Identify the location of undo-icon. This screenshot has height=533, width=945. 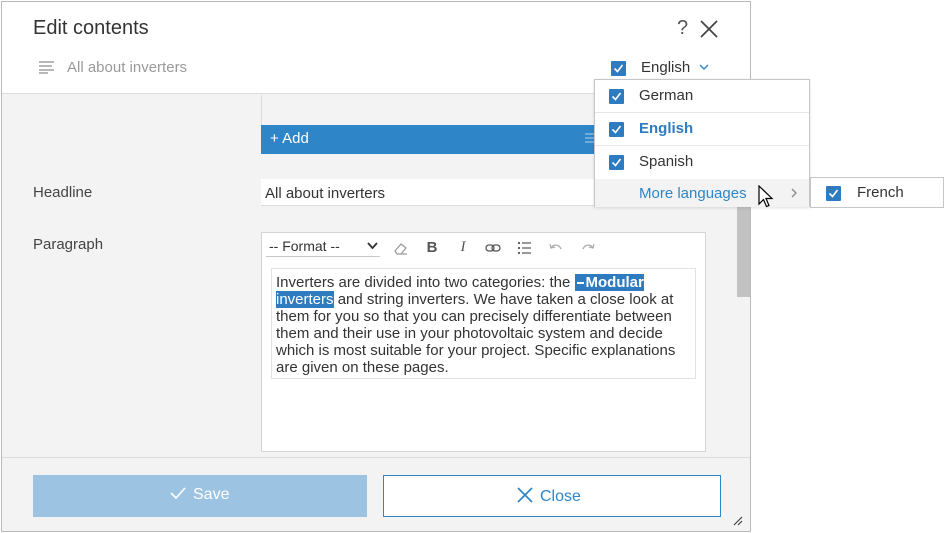
(556, 248).